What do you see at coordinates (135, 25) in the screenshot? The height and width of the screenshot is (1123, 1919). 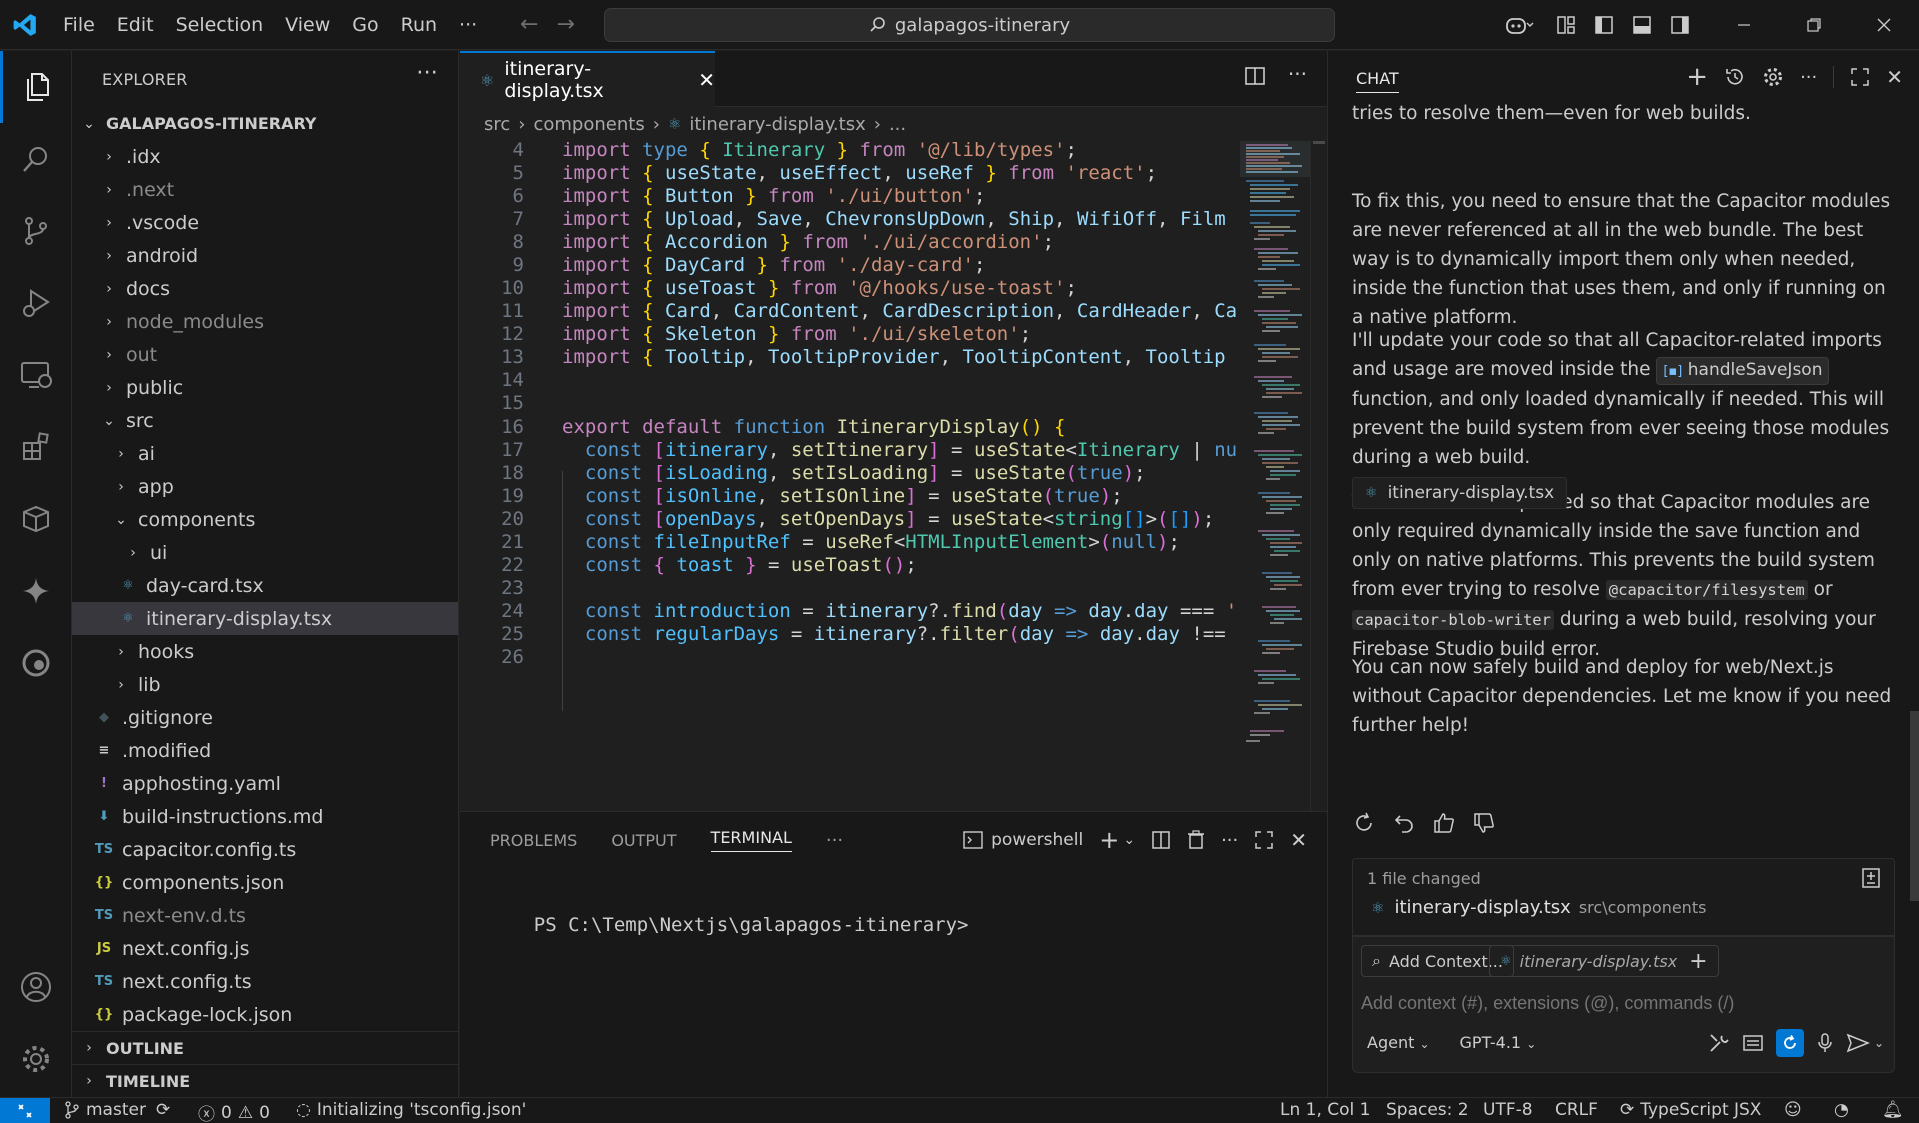 I see `menu-edit: Edit` at bounding box center [135, 25].